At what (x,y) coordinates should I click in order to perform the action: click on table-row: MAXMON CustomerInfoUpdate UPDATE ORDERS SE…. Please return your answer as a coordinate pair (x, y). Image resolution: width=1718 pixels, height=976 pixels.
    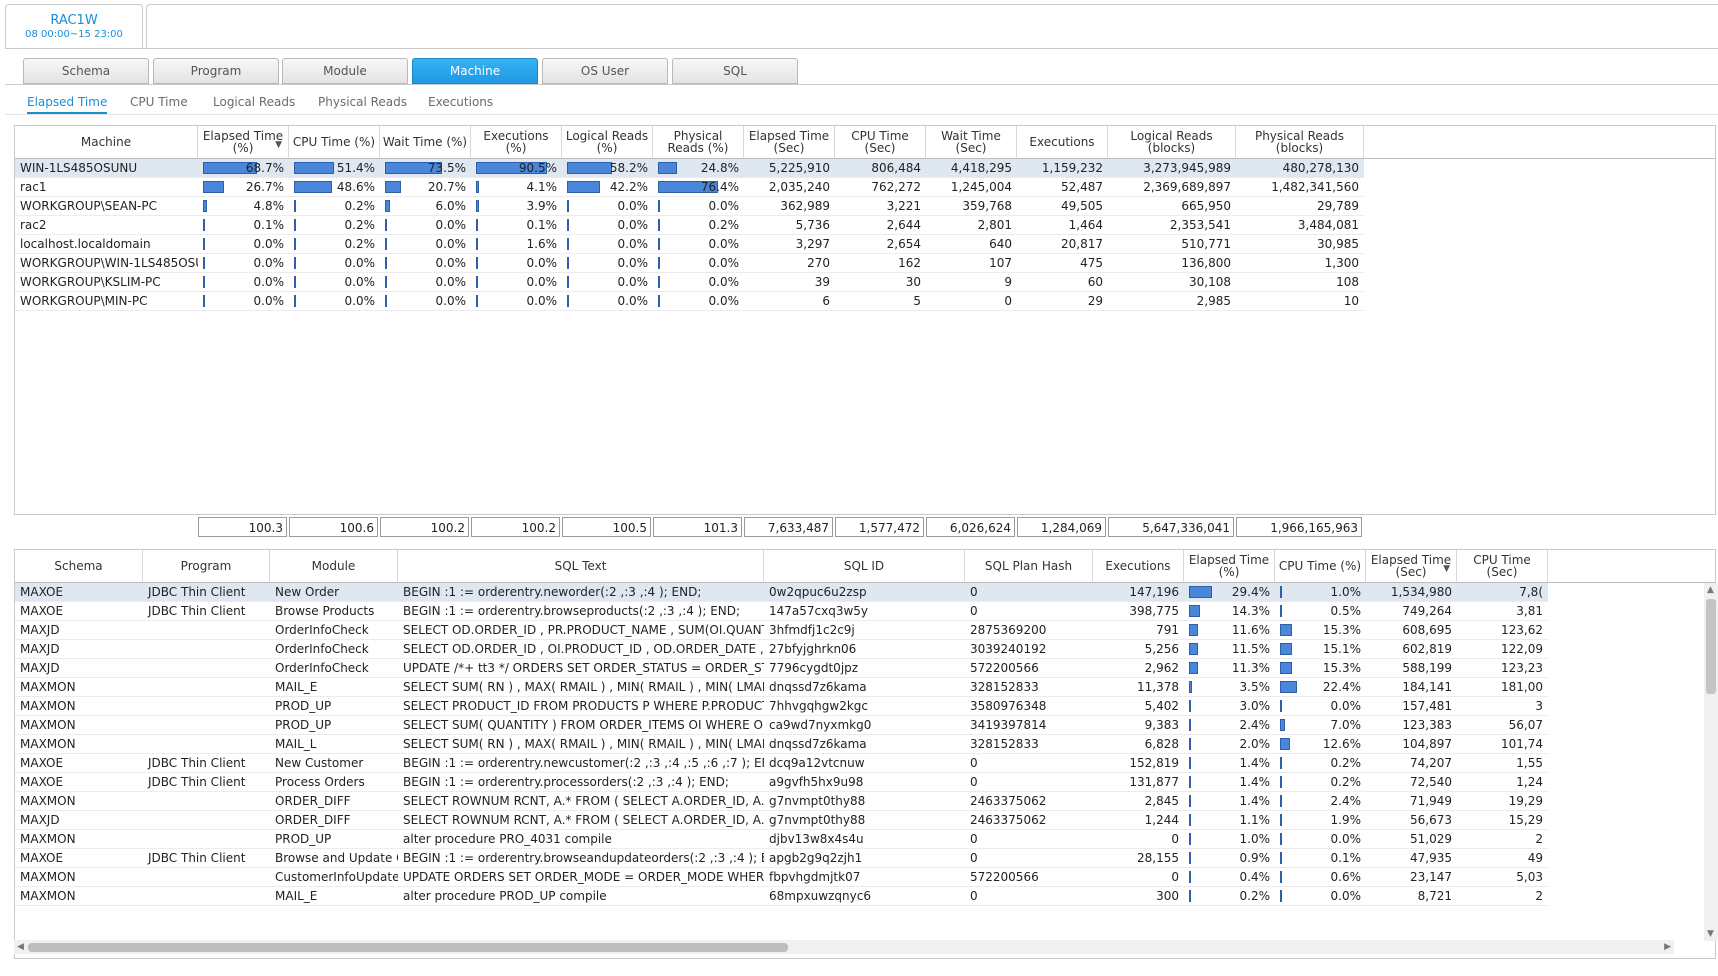
    Looking at the image, I should click on (781, 877).